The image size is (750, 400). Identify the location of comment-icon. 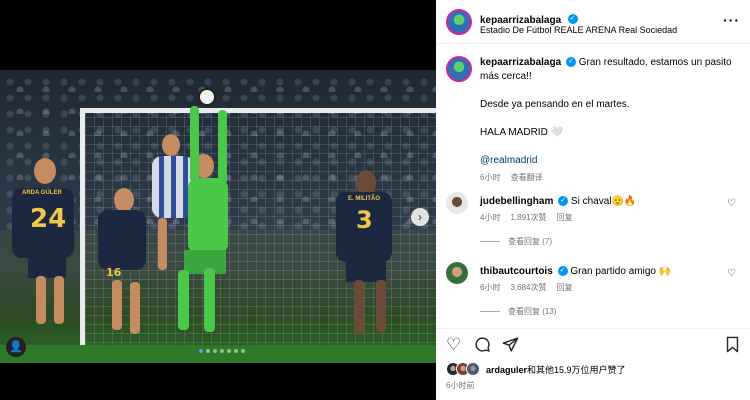
(482, 346).